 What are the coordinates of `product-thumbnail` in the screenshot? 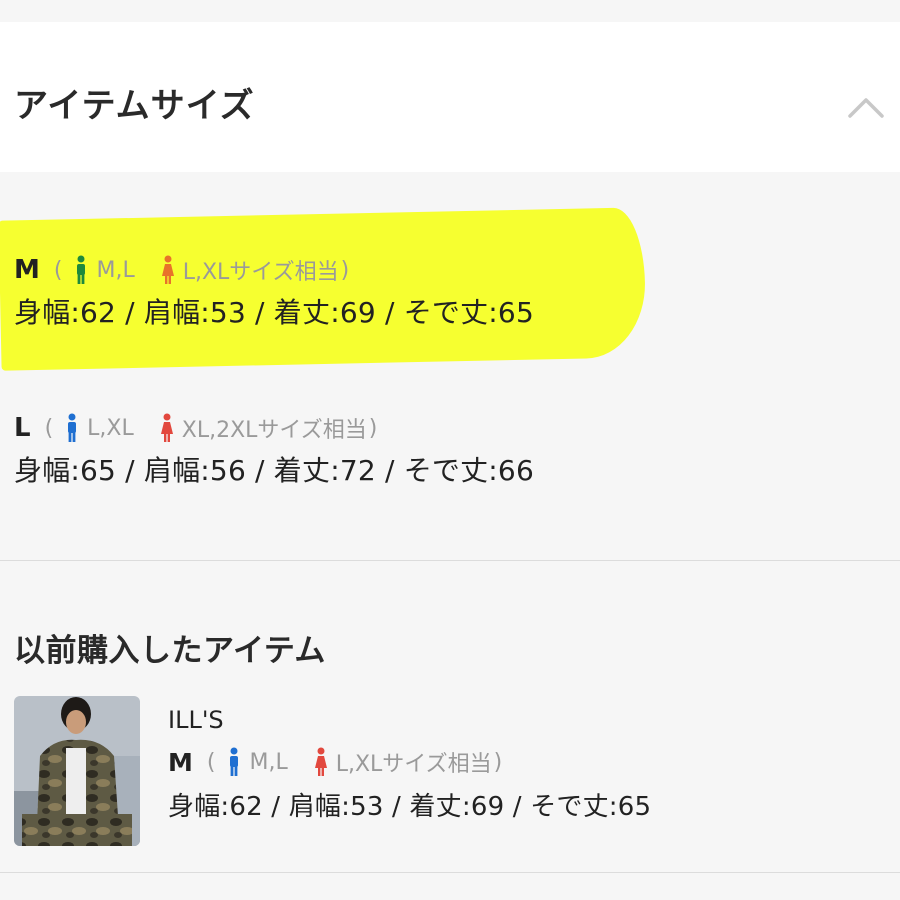 It's located at (77, 771).